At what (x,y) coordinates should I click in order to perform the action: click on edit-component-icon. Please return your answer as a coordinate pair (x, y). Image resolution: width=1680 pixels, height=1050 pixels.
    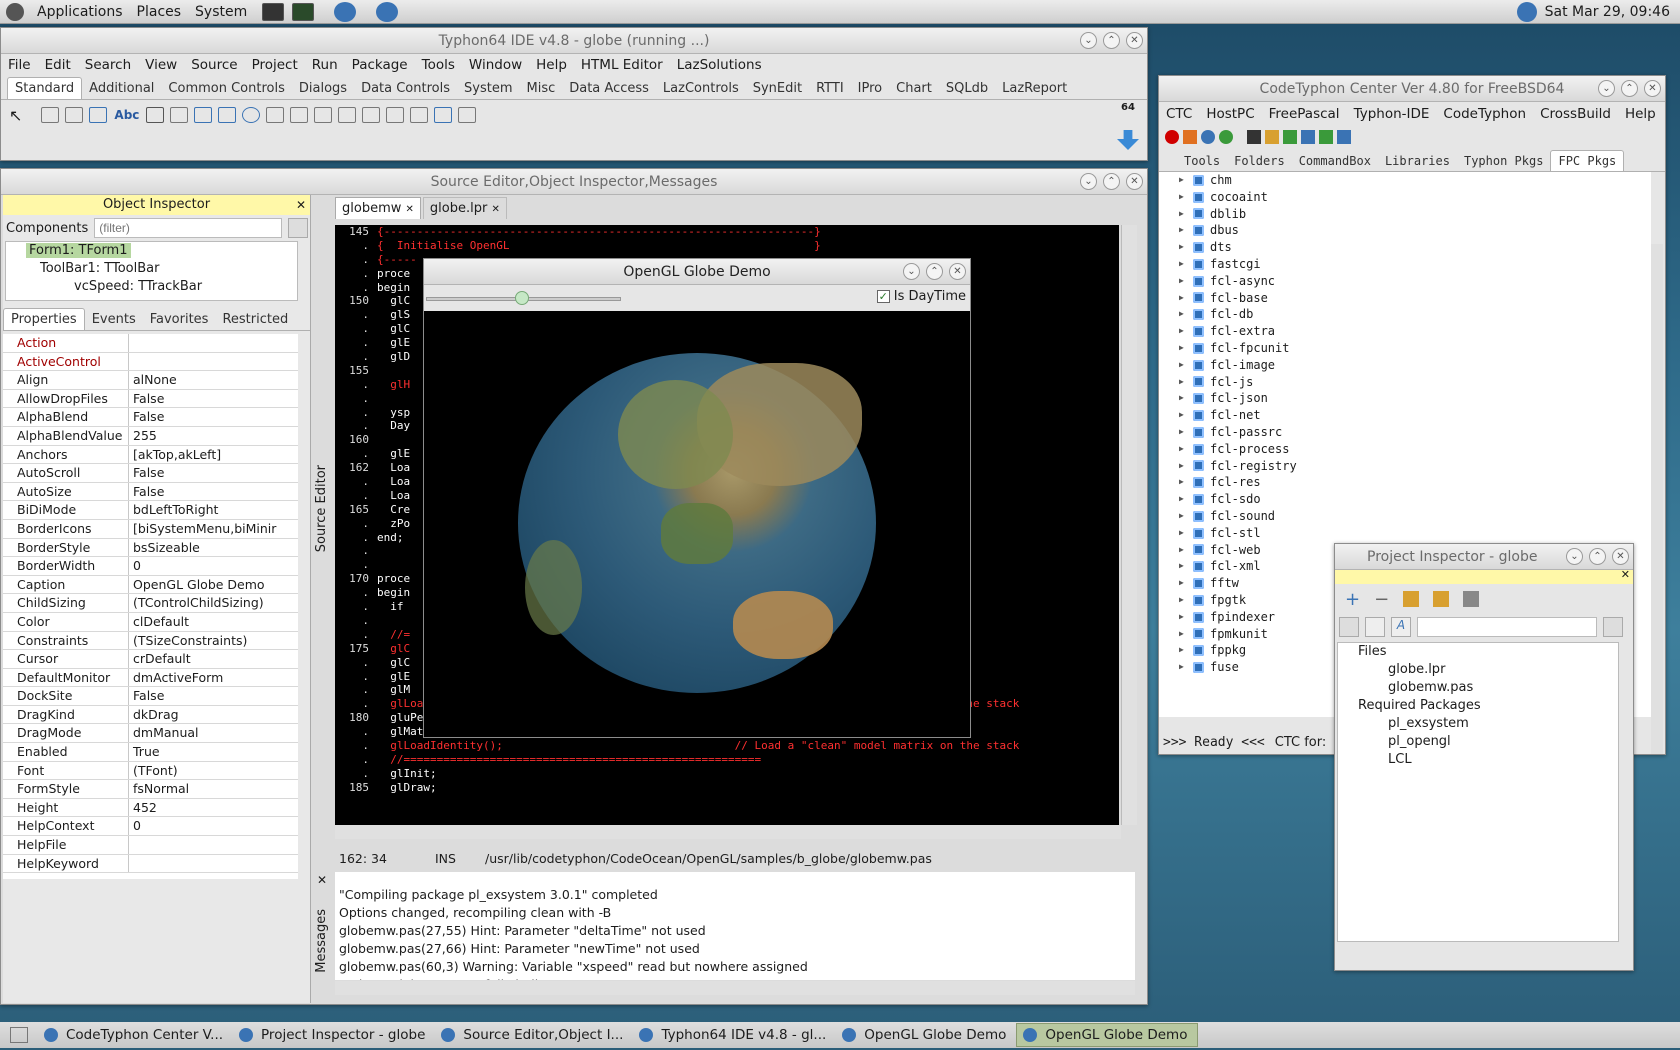
    Looking at the image, I should click on (155, 115).